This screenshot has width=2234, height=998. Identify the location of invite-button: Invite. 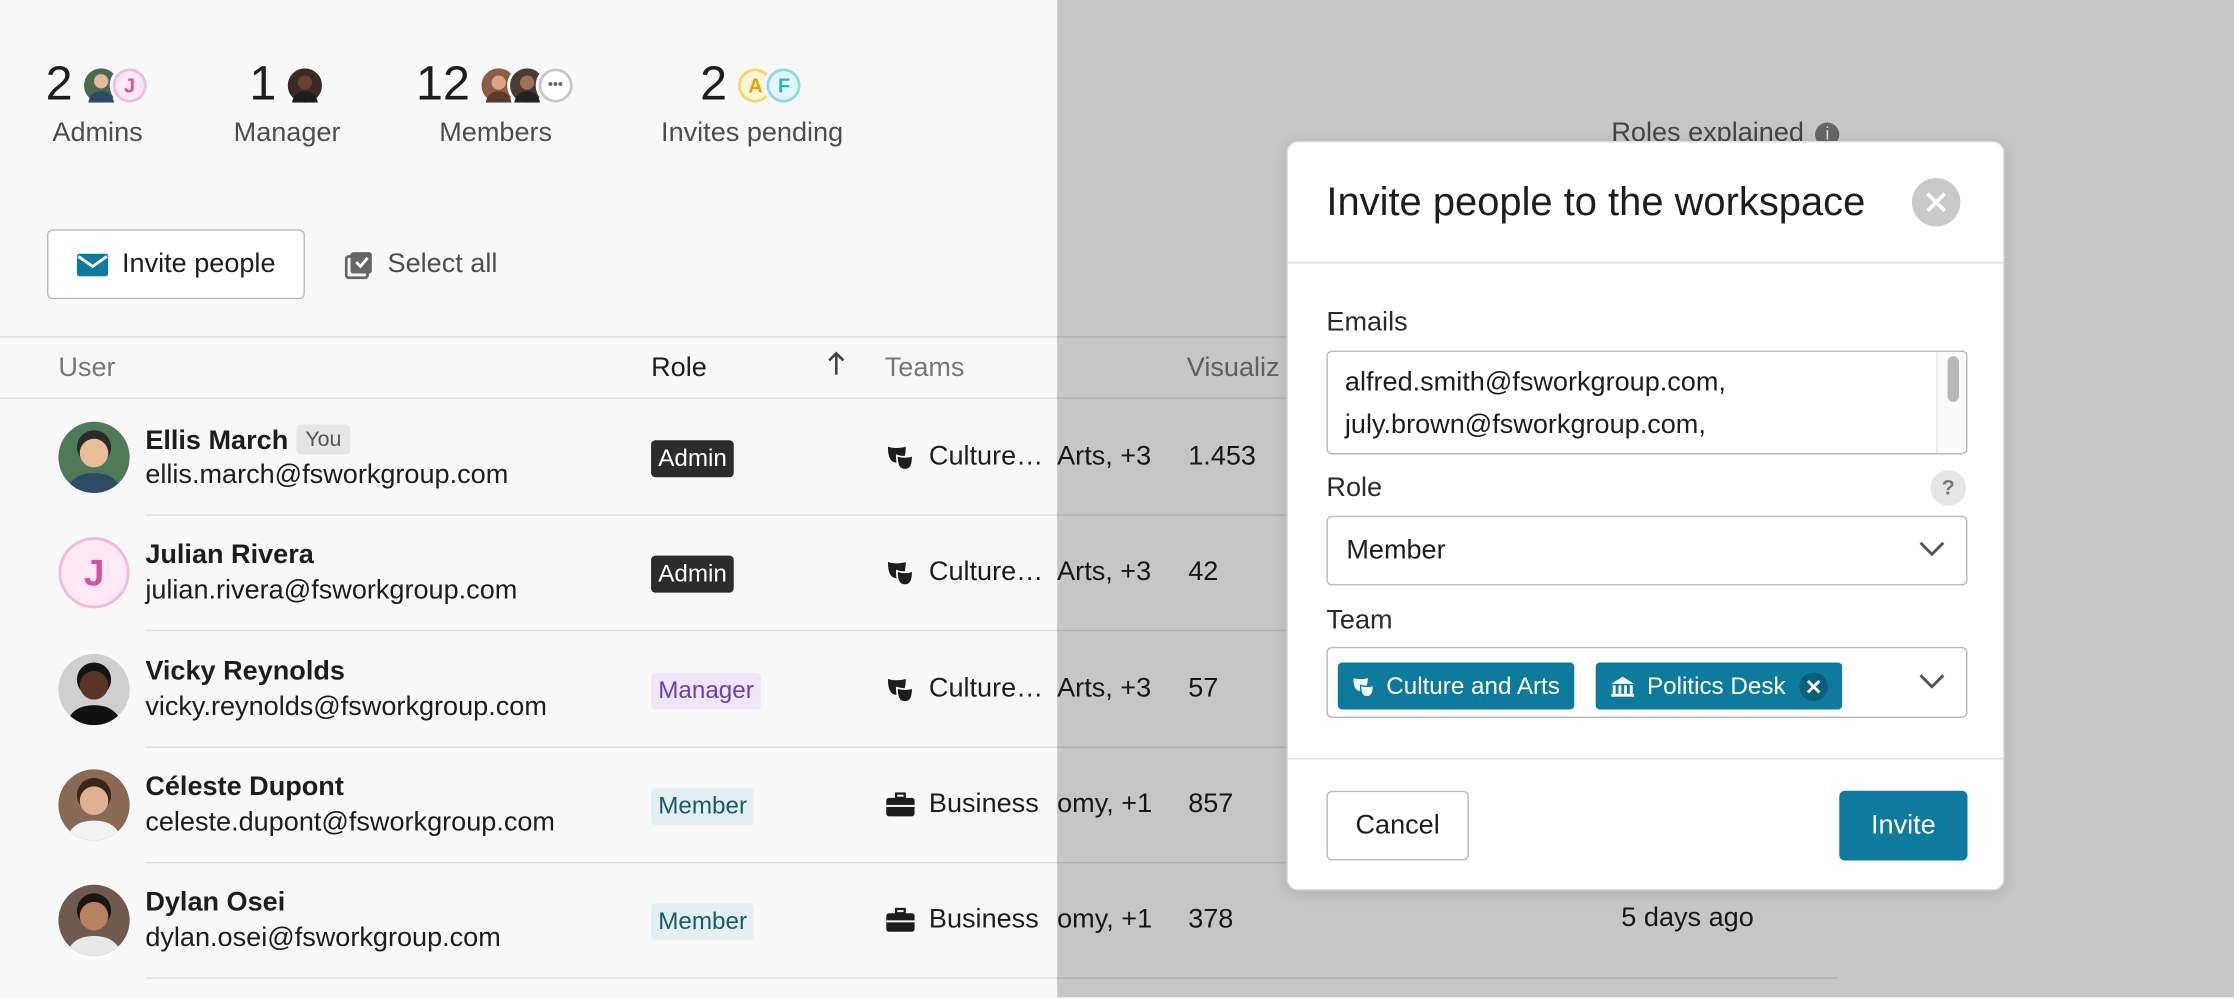
(1903, 825).